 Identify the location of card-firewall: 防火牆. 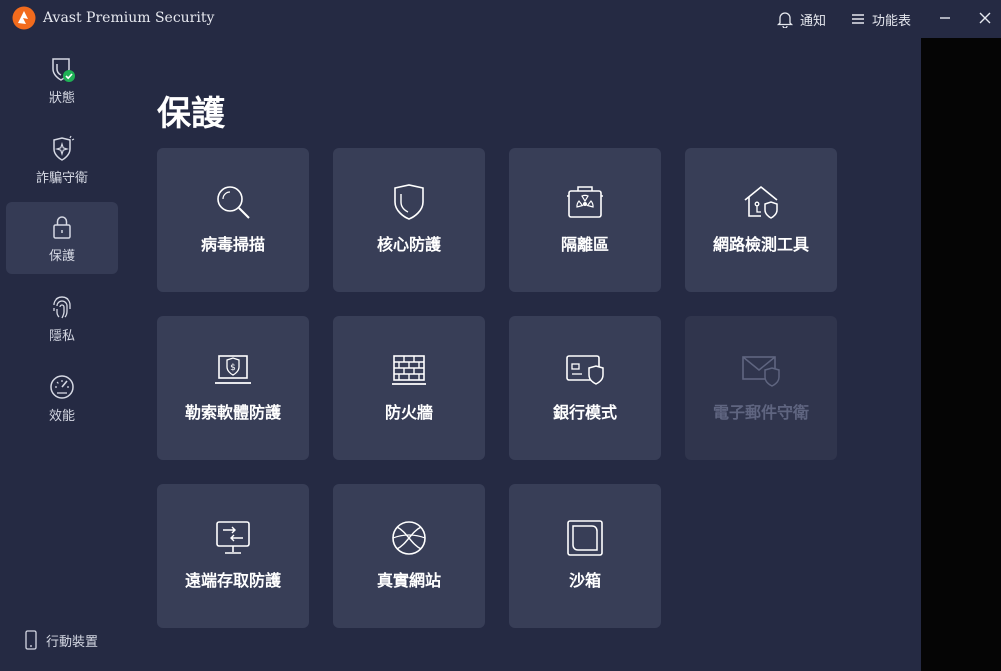
(409, 388).